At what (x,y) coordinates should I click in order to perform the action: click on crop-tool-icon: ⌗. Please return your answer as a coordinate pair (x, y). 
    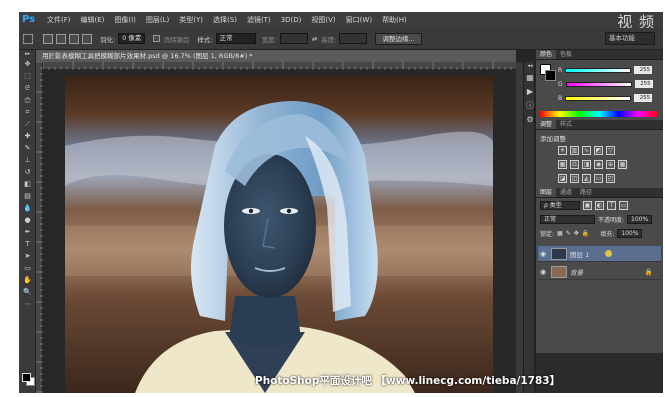
    Looking at the image, I should click on (27, 112).